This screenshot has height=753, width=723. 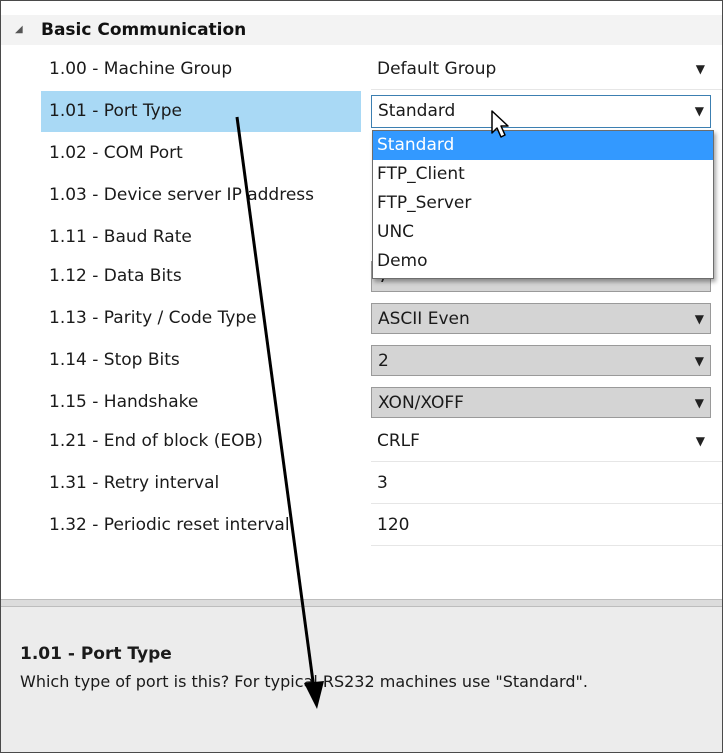 I want to click on property-value-retry-interval: 3, so click(x=541, y=483).